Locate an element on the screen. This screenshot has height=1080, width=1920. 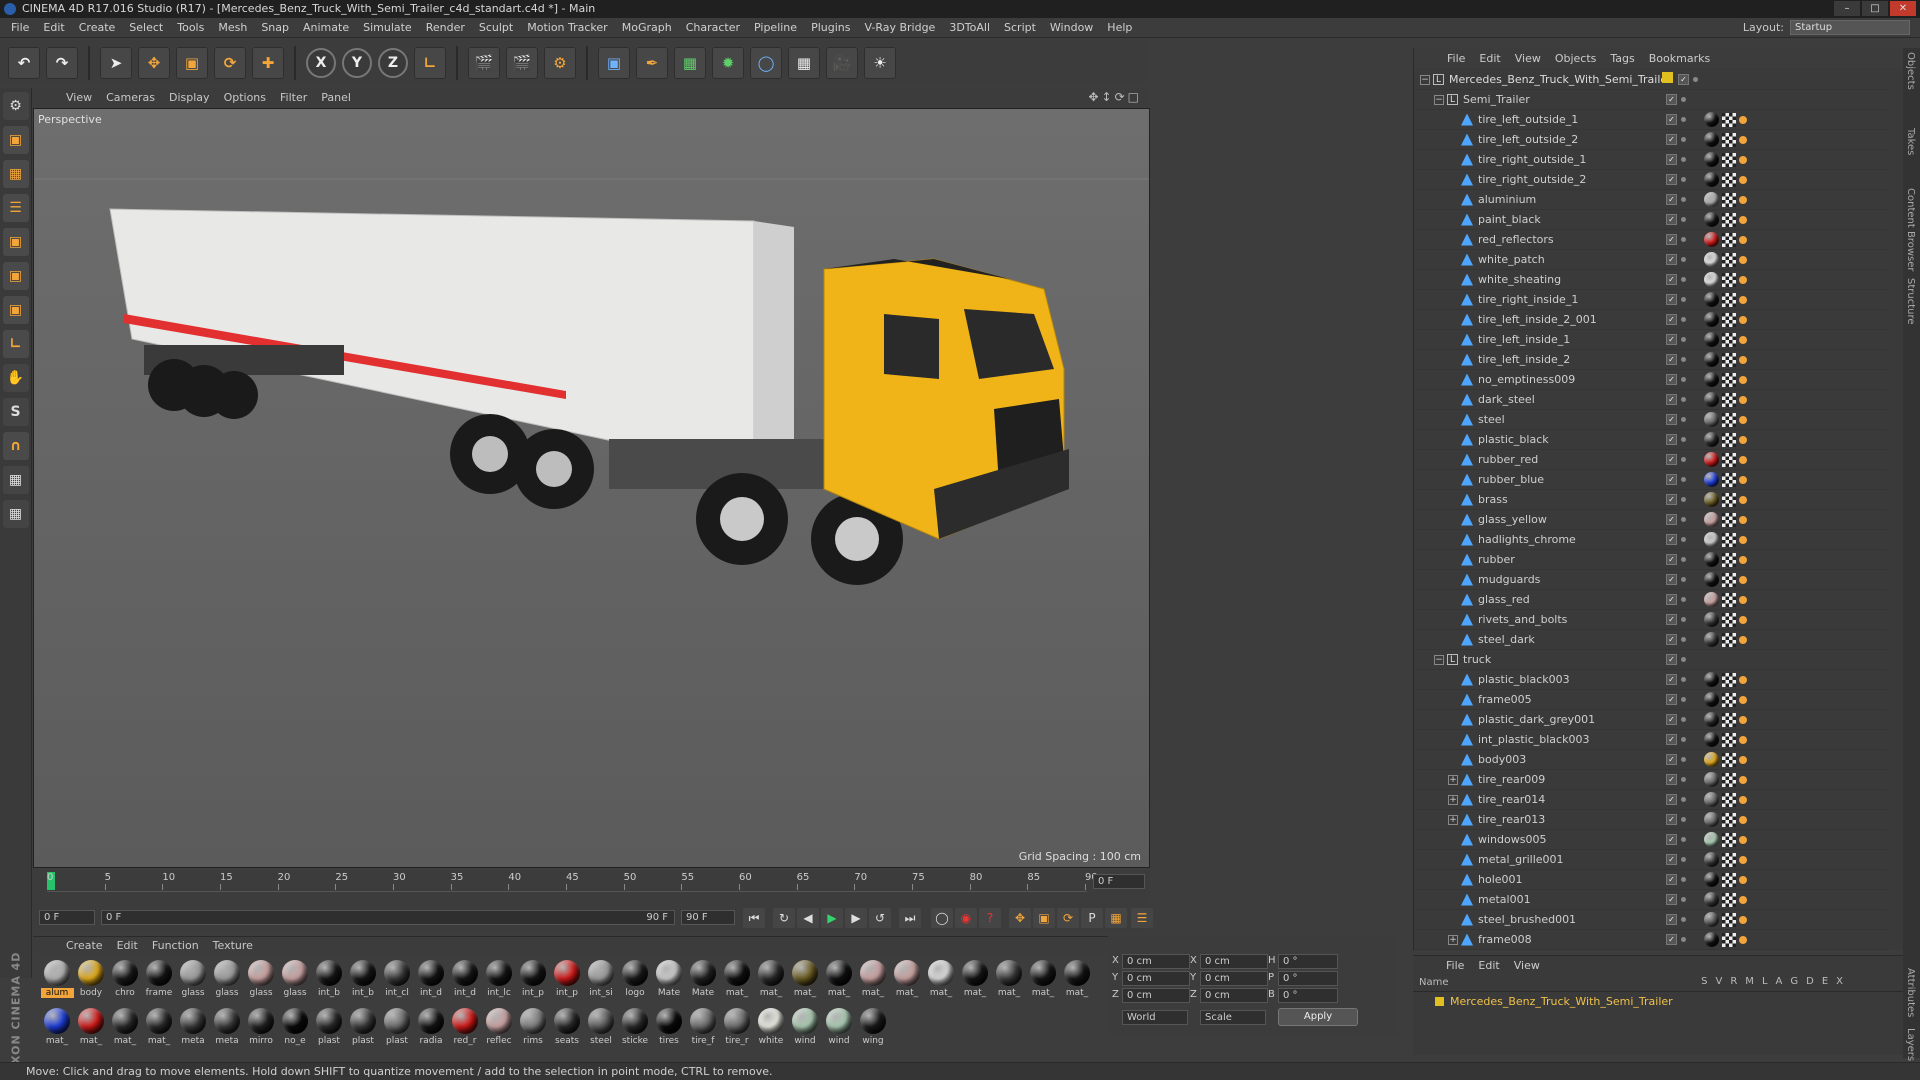
magnet-icon: ∩ is located at coordinates (15, 446).